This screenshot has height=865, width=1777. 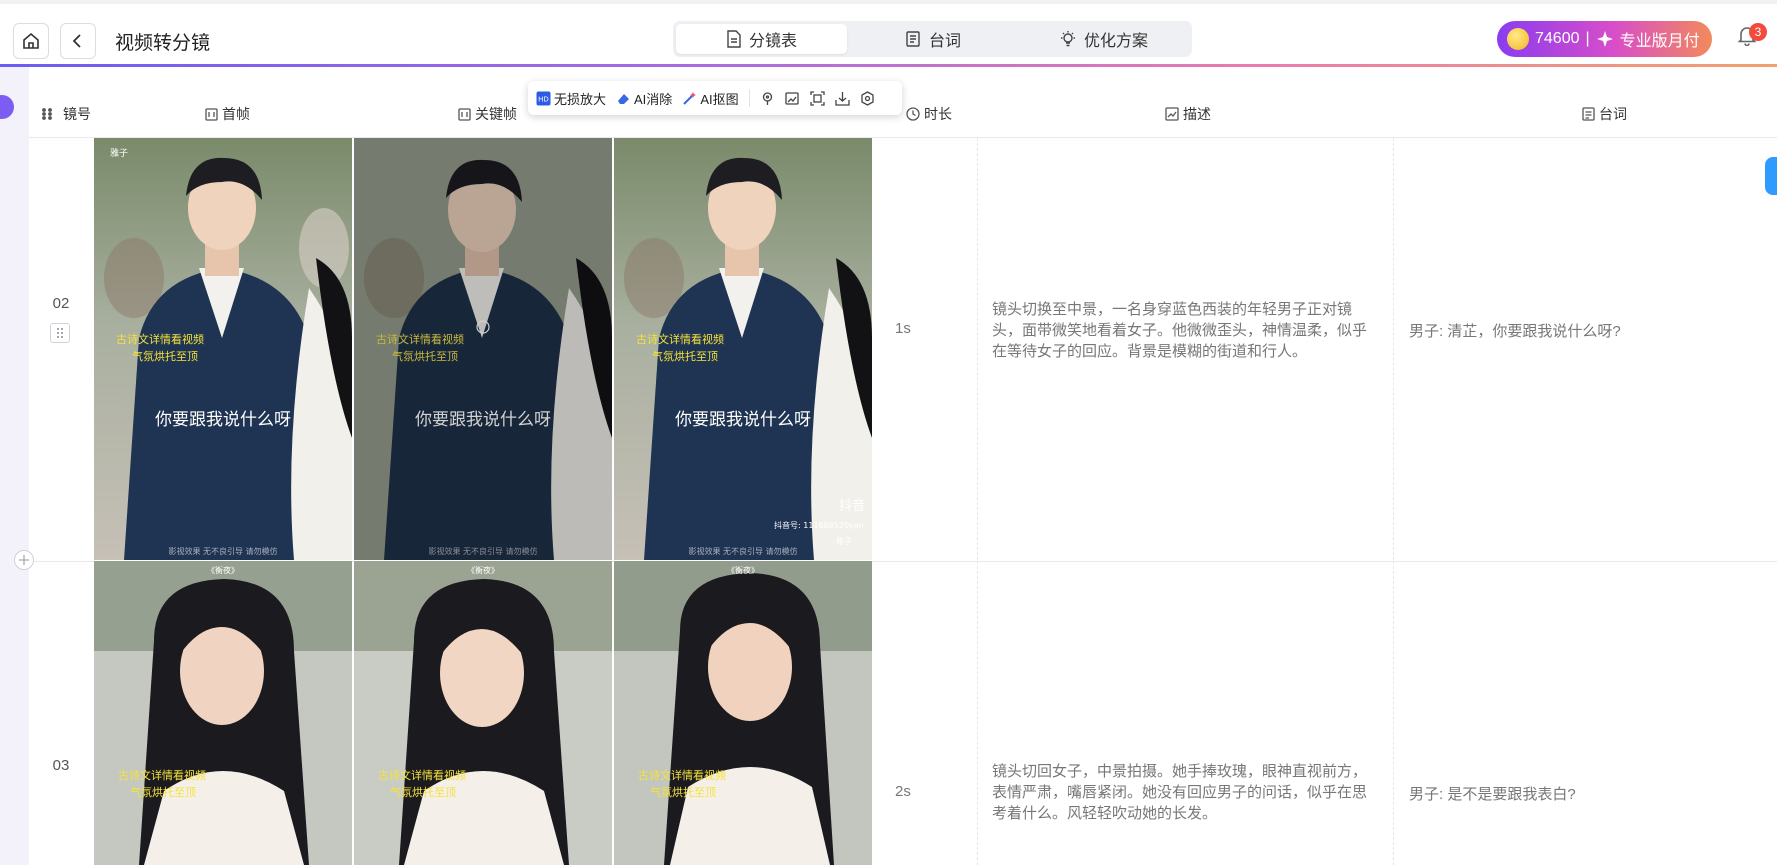 What do you see at coordinates (842, 98) in the screenshot?
I see `download-icon` at bounding box center [842, 98].